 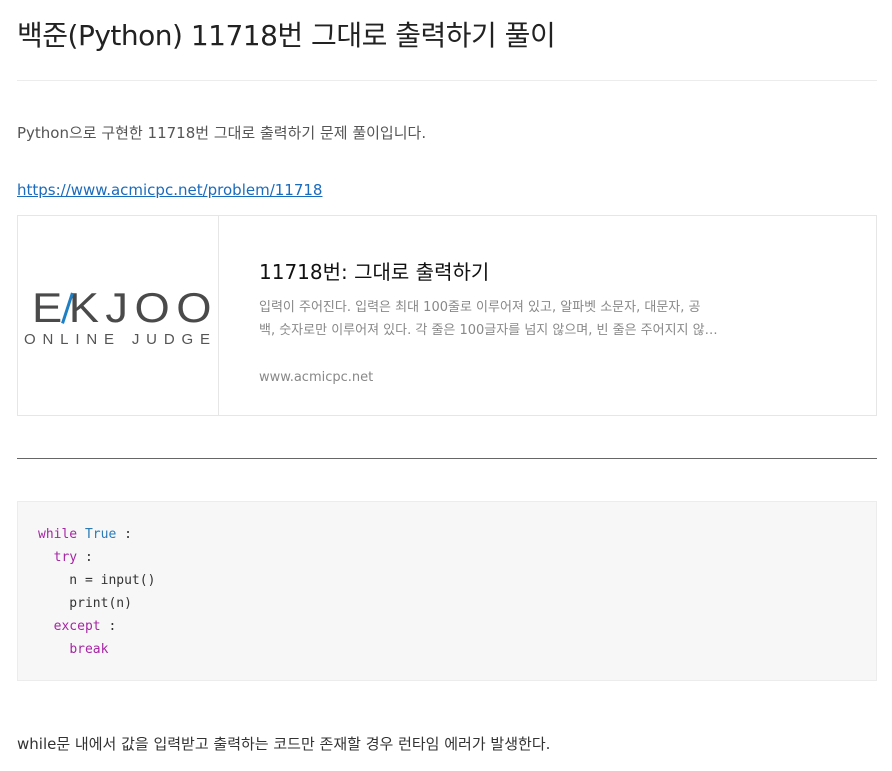 What do you see at coordinates (316, 377) in the screenshot?
I see `card-host: www.acmicpc.net` at bounding box center [316, 377].